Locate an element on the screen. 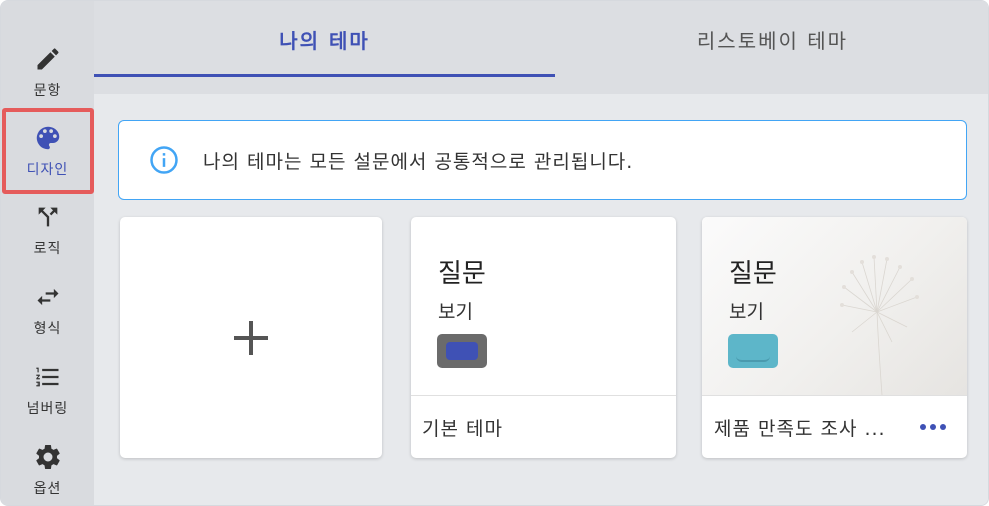 Image resolution: width=989 pixels, height=506 pixels. swap-arrows-icon is located at coordinates (48, 297).